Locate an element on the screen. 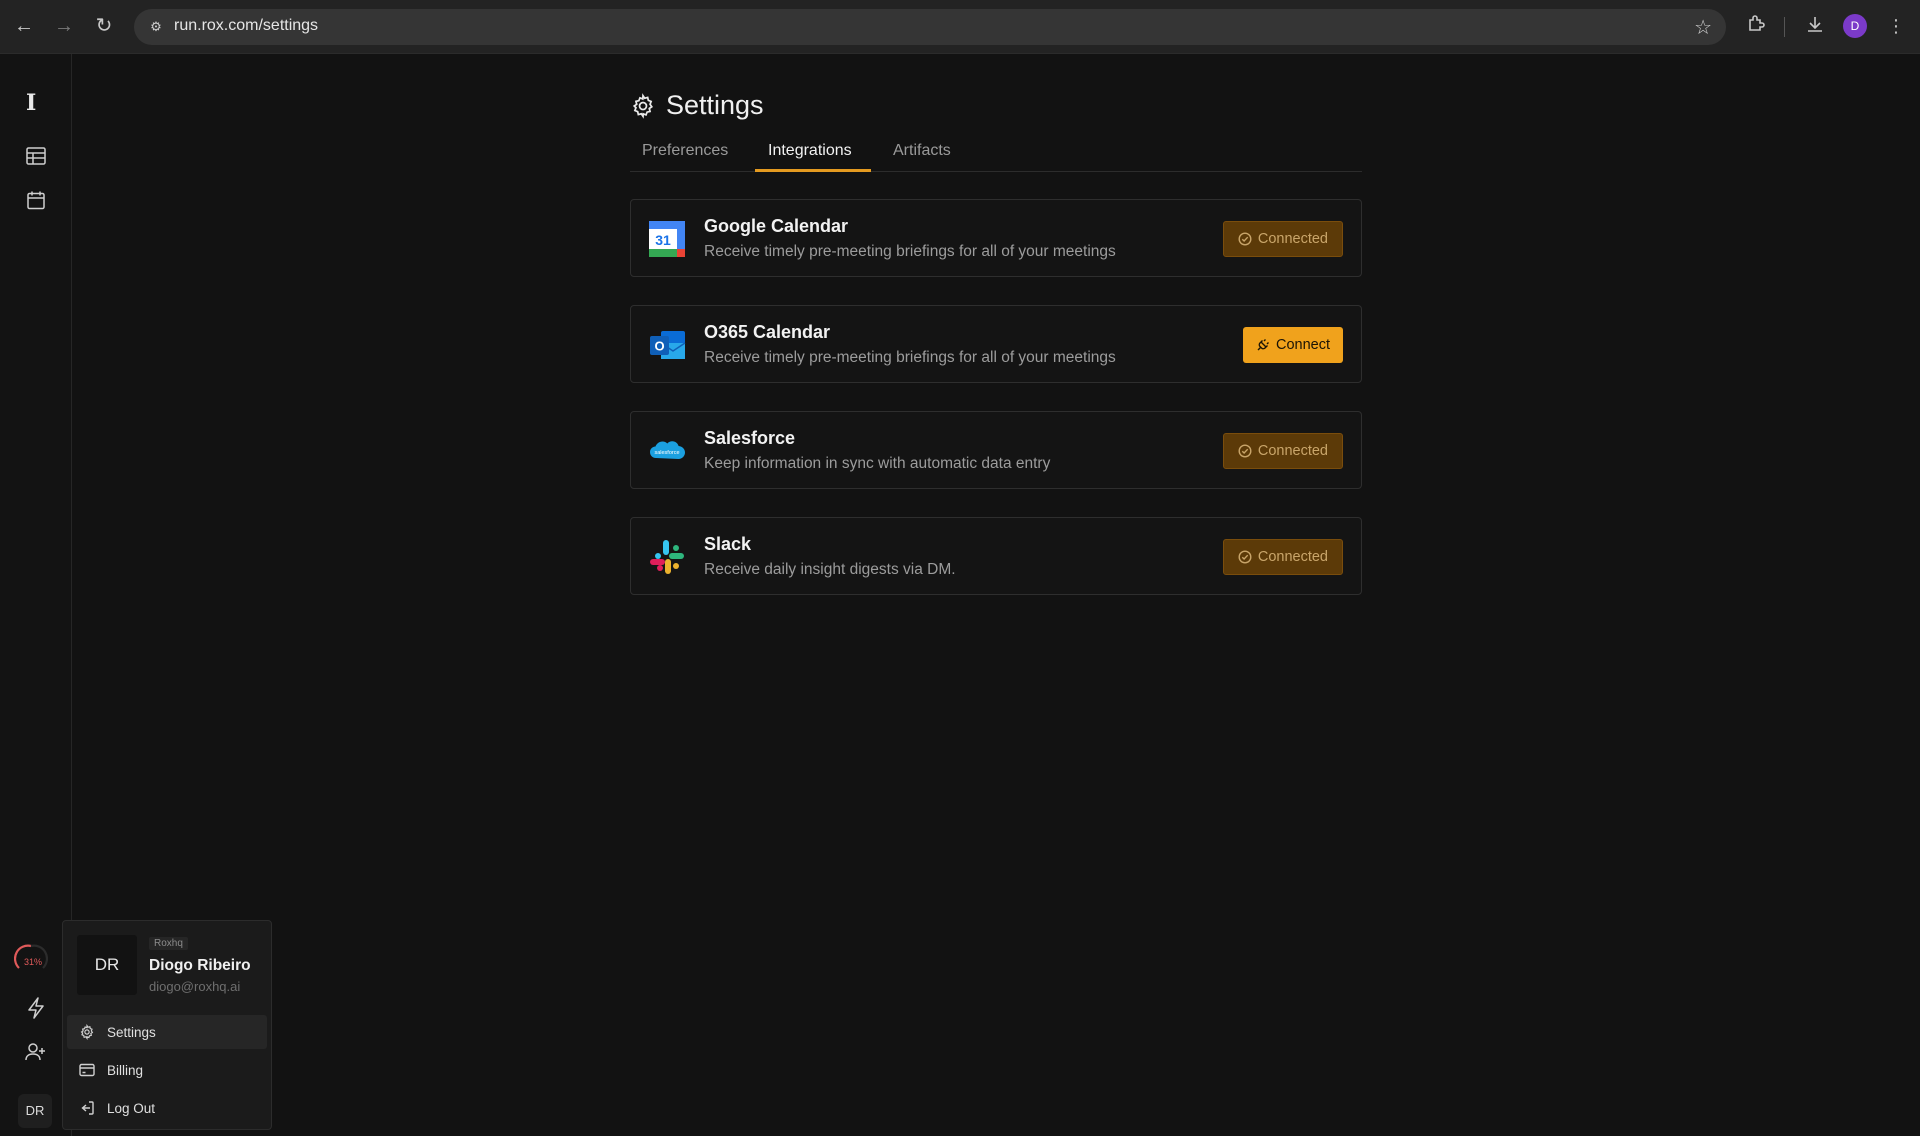  extensions-icon is located at coordinates (1756, 26).